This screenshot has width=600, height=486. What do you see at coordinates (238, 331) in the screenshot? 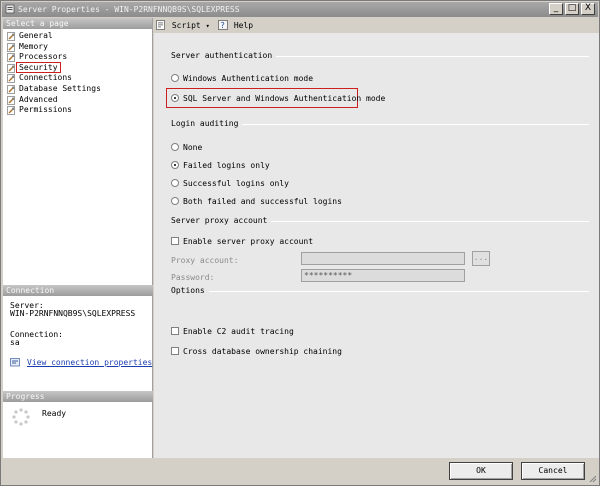
I see `c2-audit-label: Enable C2 audit tracing` at bounding box center [238, 331].